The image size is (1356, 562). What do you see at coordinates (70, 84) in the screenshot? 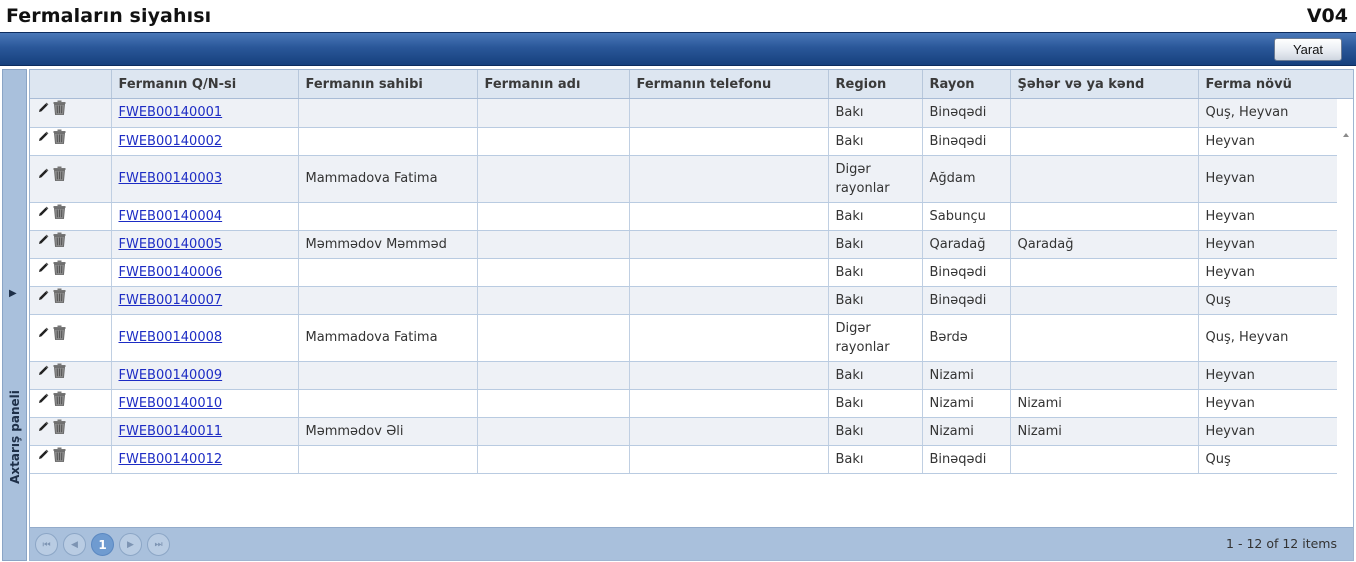
I see `column-header` at bounding box center [70, 84].